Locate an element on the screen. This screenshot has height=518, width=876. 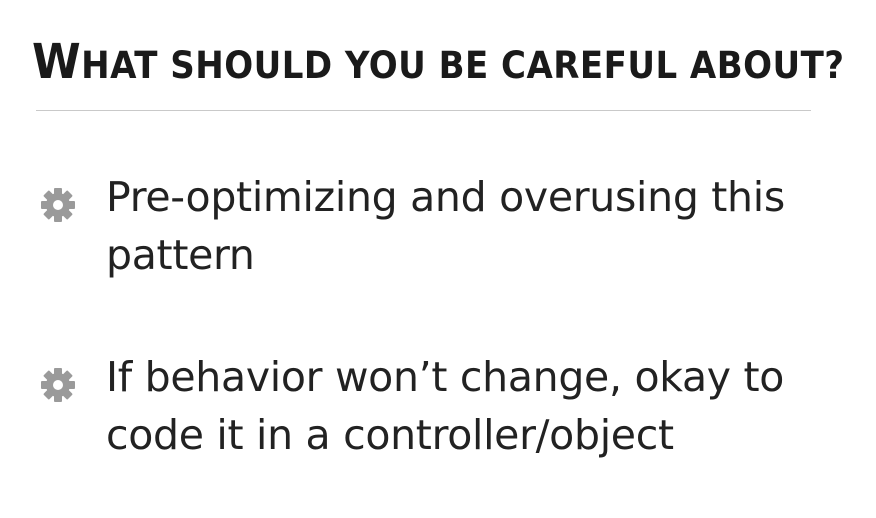
slide-title-initial: W is located at coordinates (57, 62).